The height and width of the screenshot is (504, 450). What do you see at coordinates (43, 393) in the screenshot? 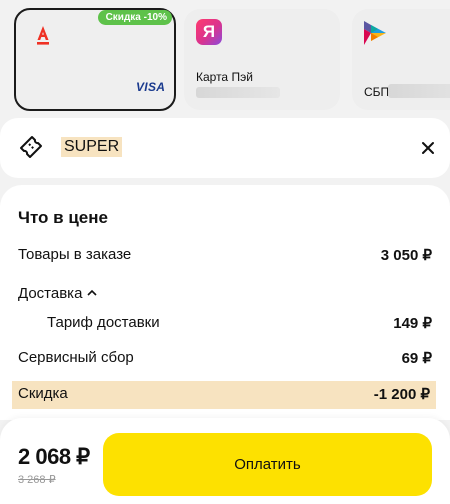
I see `row-label: Скидка` at bounding box center [43, 393].